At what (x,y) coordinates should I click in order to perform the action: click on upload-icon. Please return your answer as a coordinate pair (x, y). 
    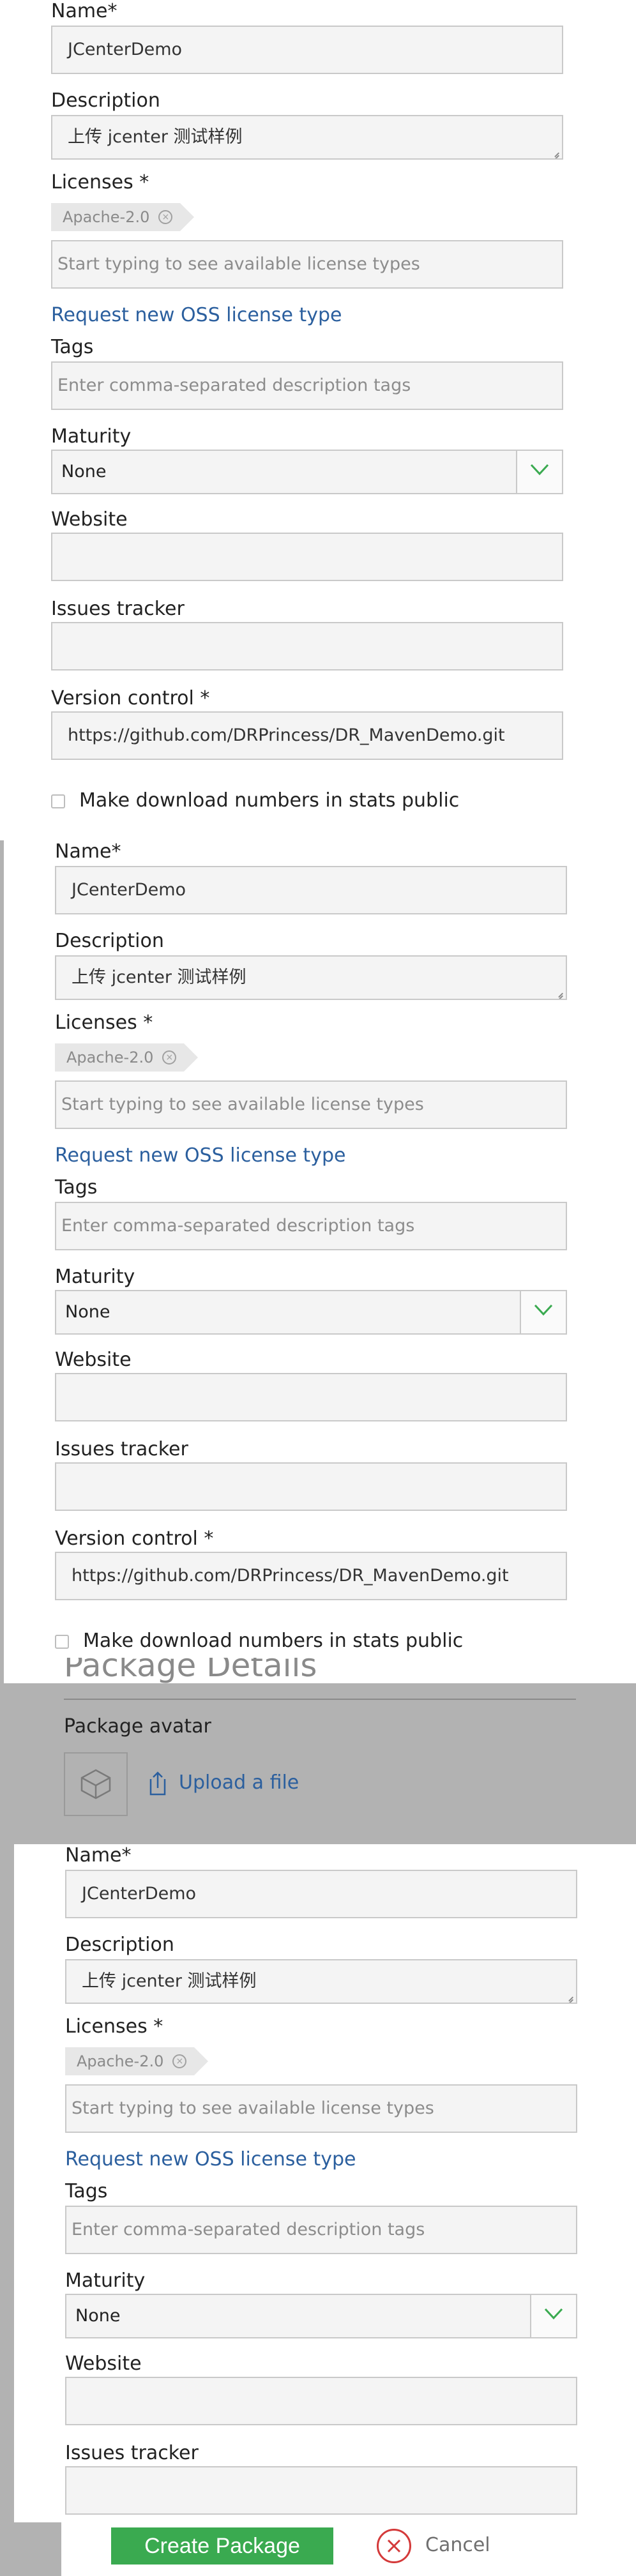
    Looking at the image, I should click on (158, 1783).